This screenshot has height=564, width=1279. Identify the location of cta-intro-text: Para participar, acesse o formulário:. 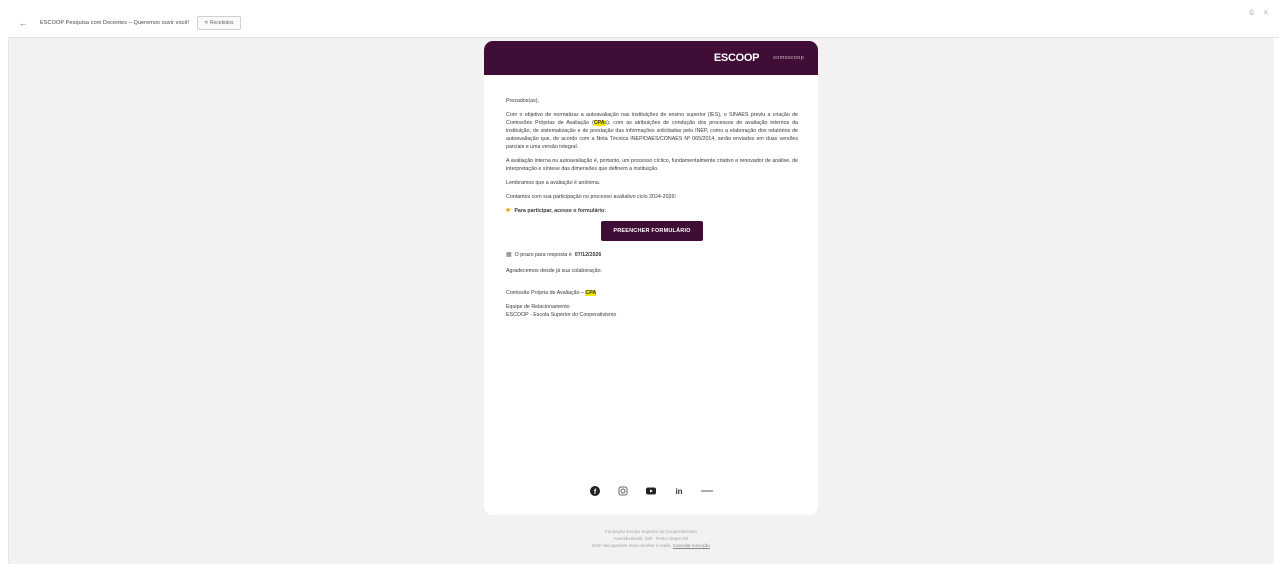
(560, 211).